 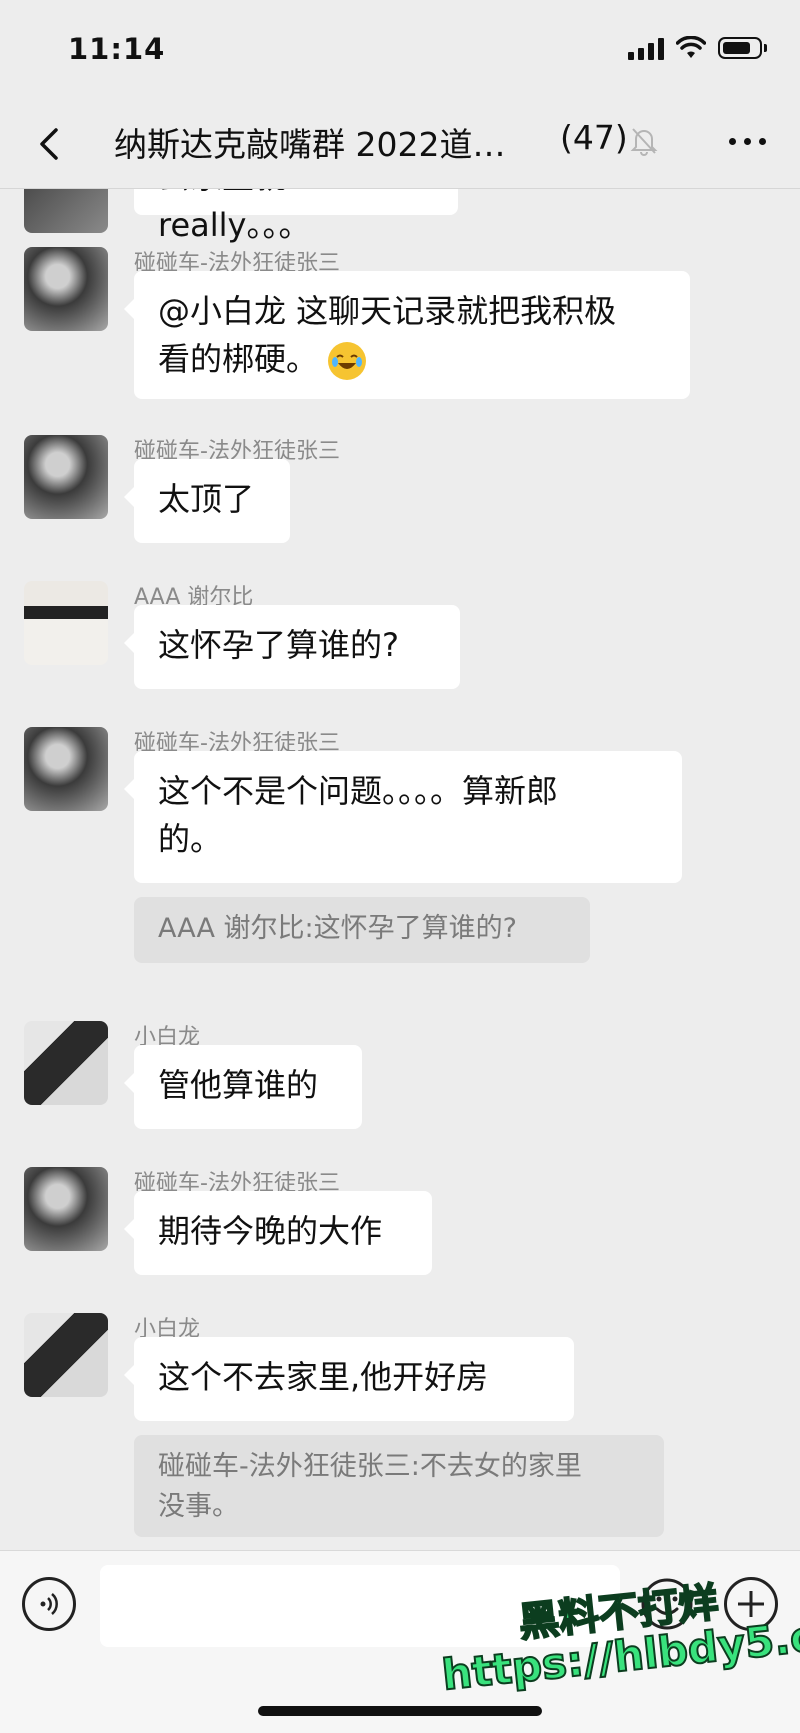 What do you see at coordinates (198, 1506) in the screenshot?
I see `quoted-text-line: 没事。` at bounding box center [198, 1506].